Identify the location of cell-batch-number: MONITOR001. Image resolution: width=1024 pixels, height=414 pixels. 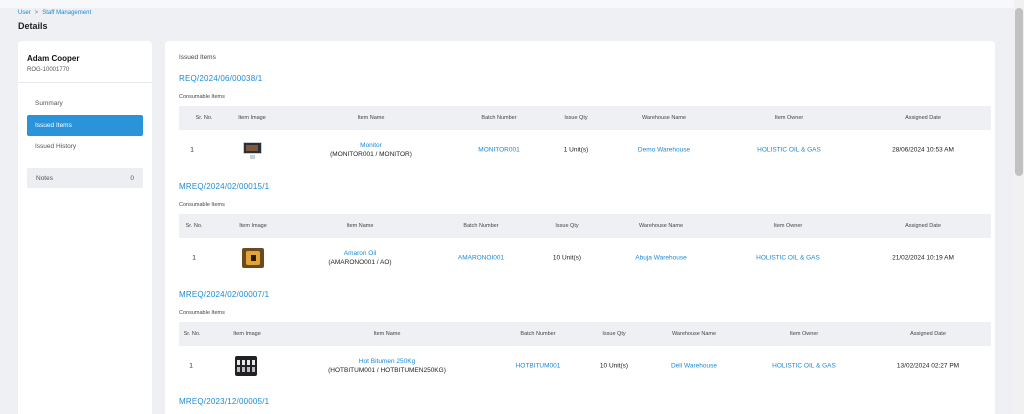
(498, 150).